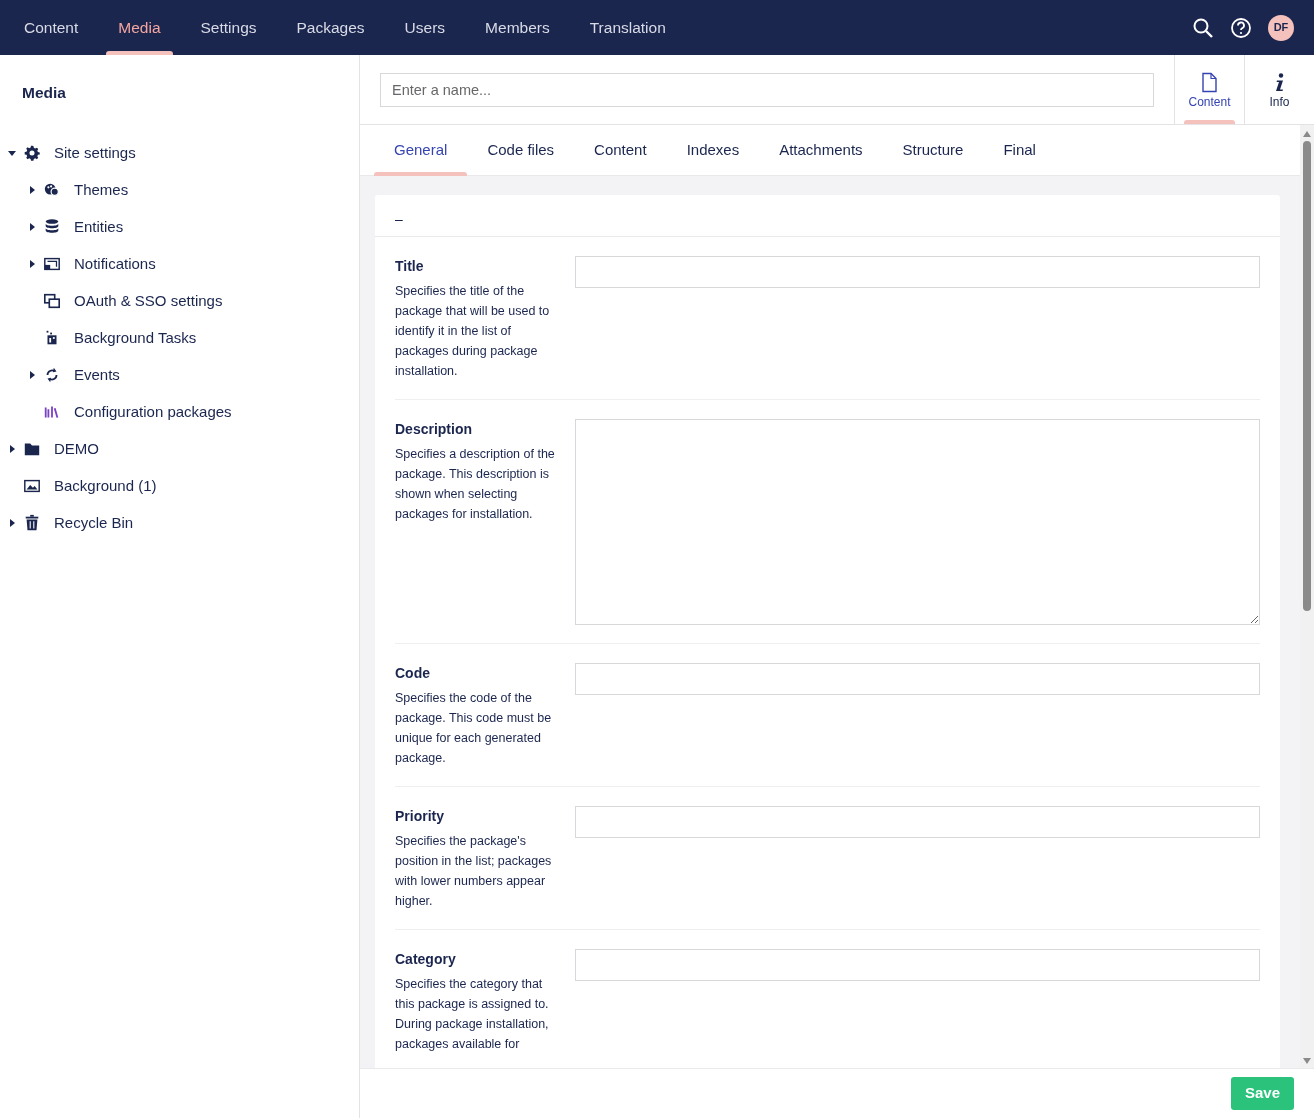 The image size is (1314, 1118). I want to click on tree-item: Notifications, so click(115, 263).